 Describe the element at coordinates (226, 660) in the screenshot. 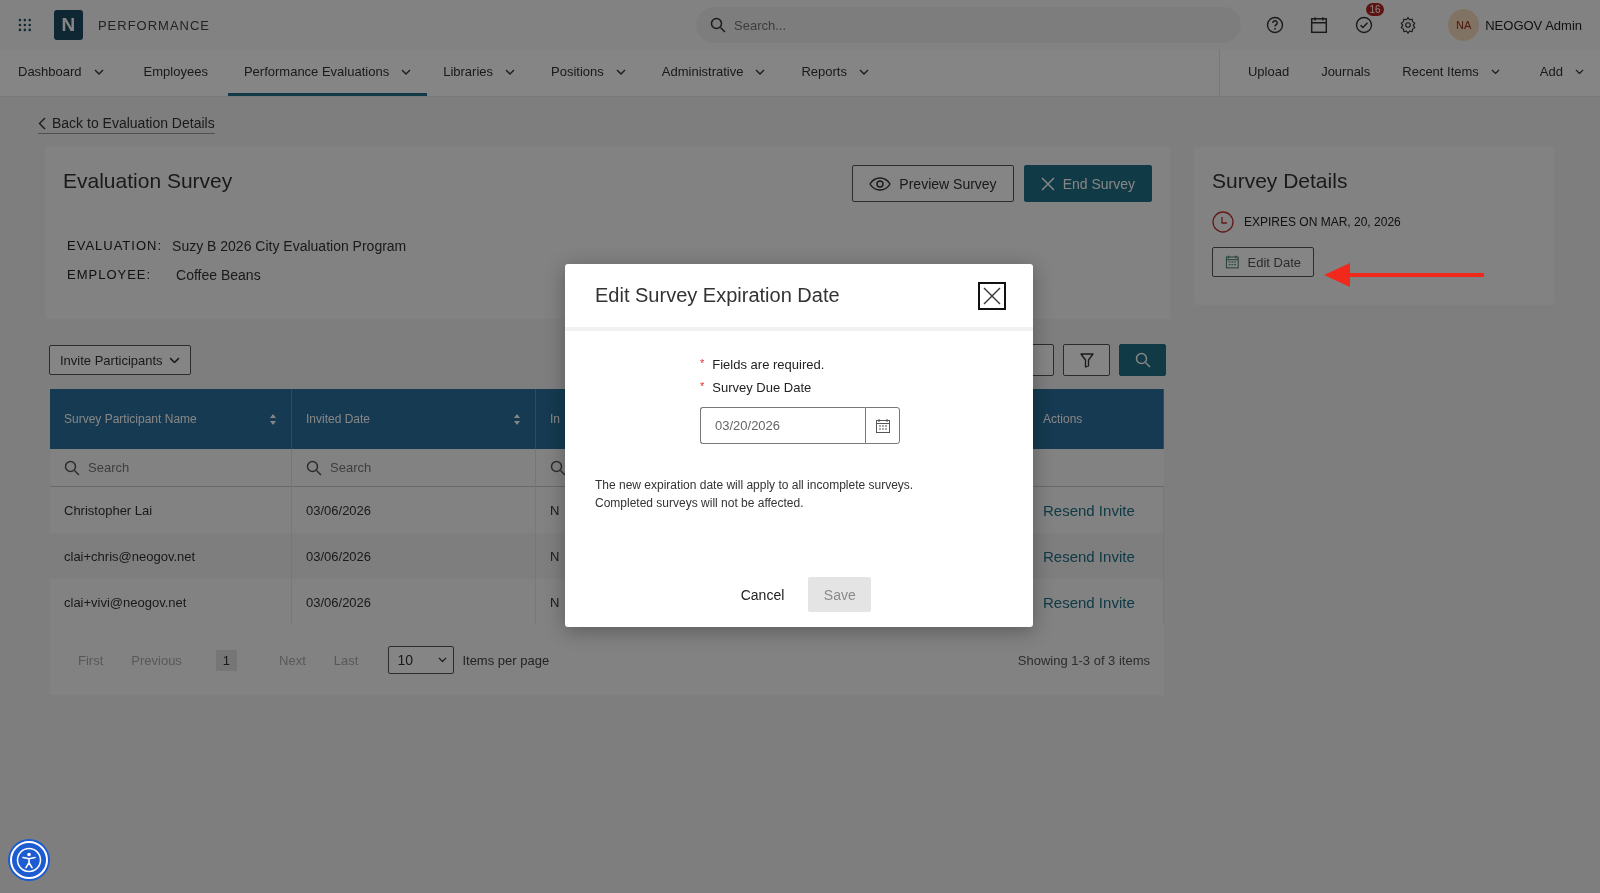

I see `page-number: 1` at that location.